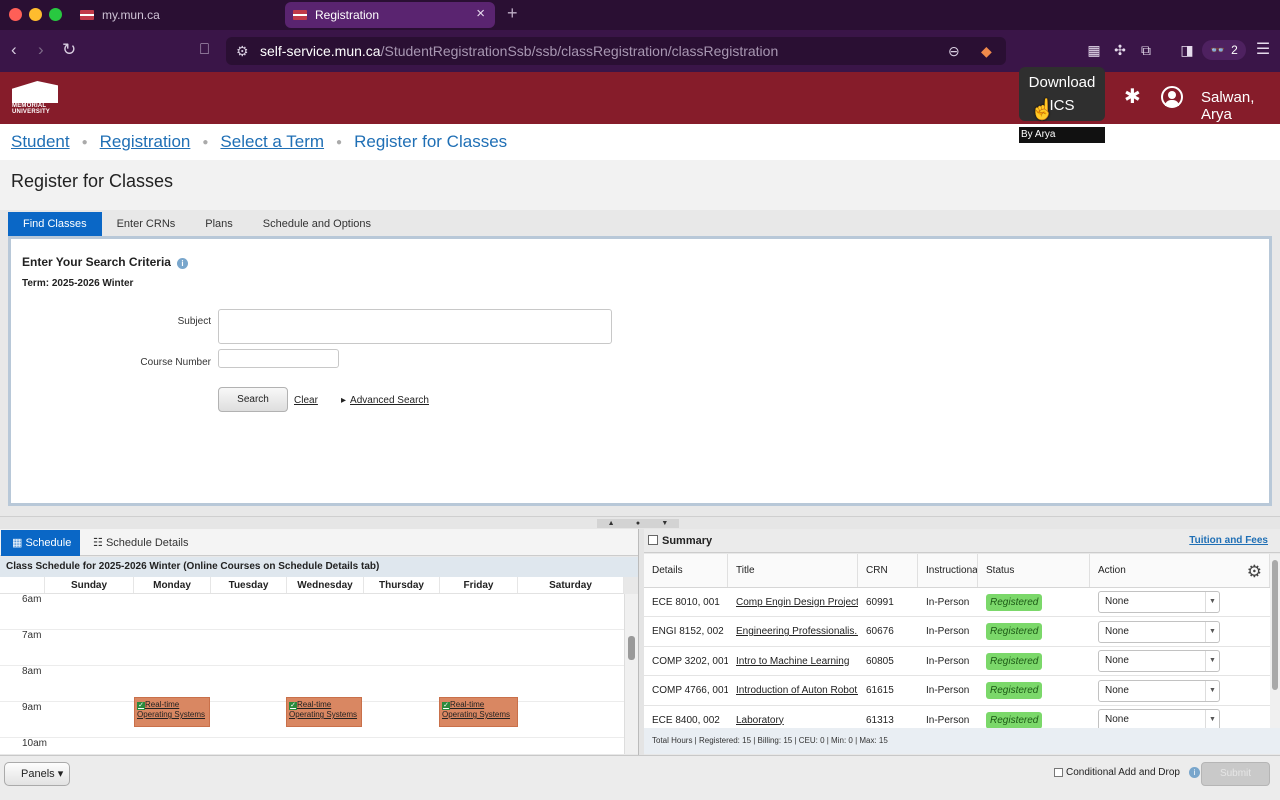  What do you see at coordinates (172, 585) in the screenshot?
I see `day-monday: Monday` at bounding box center [172, 585].